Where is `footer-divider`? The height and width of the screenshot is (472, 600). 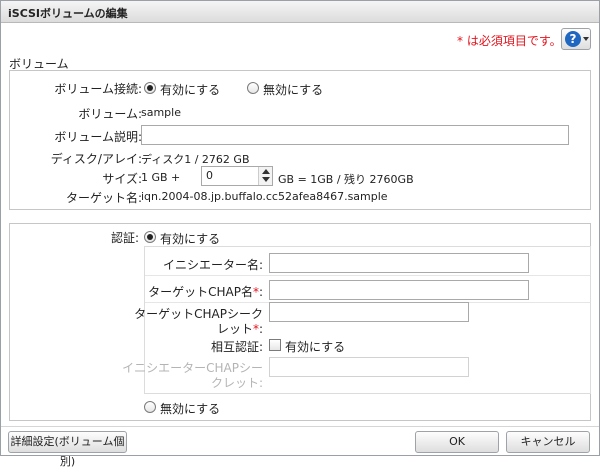 footer-divider is located at coordinates (300, 426).